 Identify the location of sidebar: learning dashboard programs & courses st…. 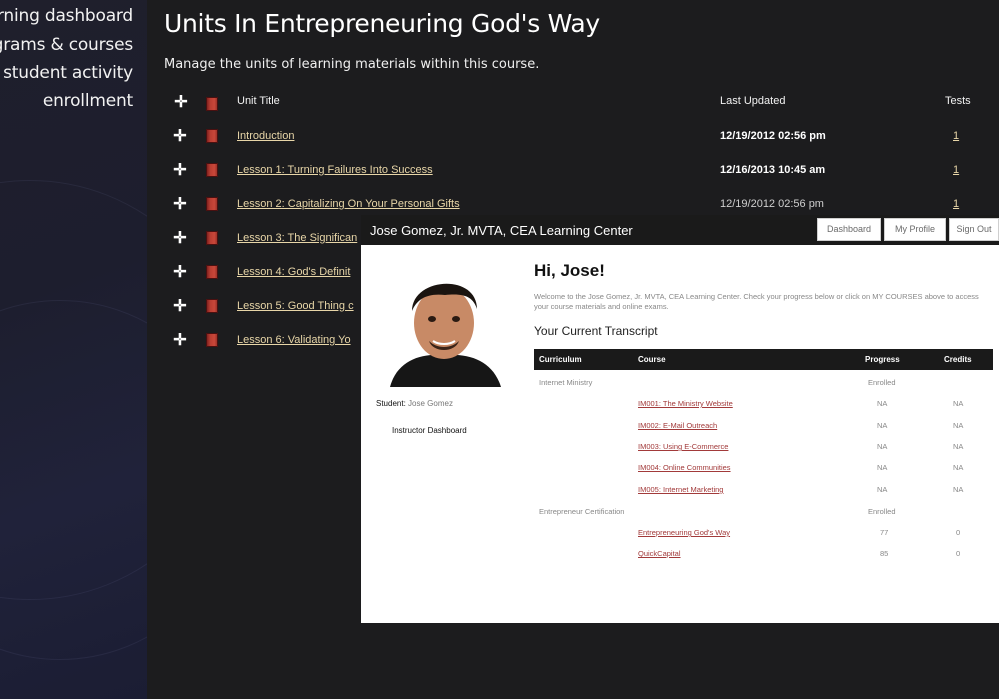
(73, 349).